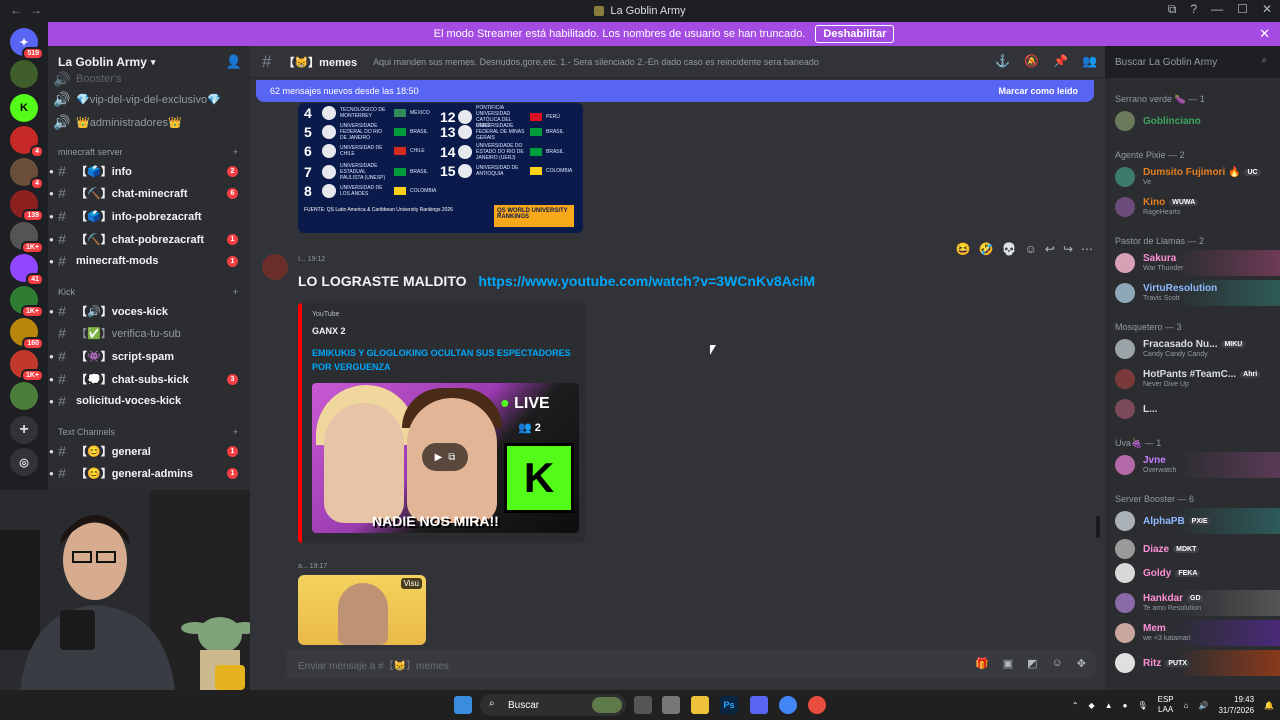  What do you see at coordinates (149, 79) in the screenshot?
I see `channel-item: 🔊 Booster's` at bounding box center [149, 79].